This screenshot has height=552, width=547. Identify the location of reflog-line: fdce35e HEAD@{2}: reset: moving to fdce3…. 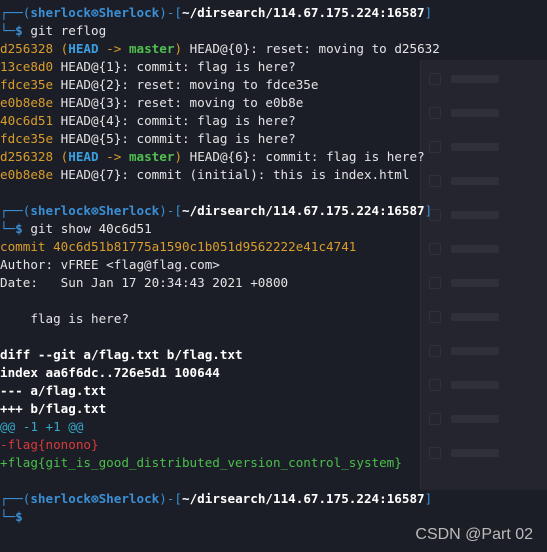
(273, 85).